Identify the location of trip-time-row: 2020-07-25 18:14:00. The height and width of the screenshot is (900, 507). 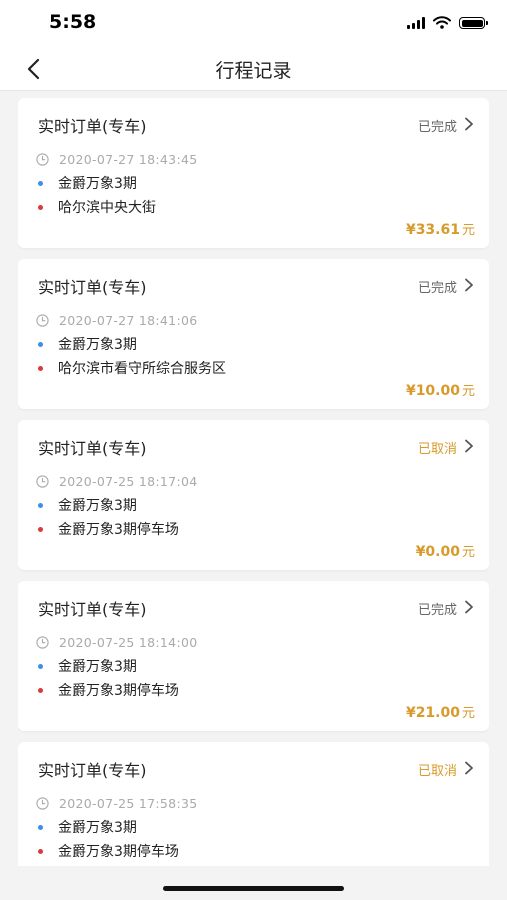
(116, 642).